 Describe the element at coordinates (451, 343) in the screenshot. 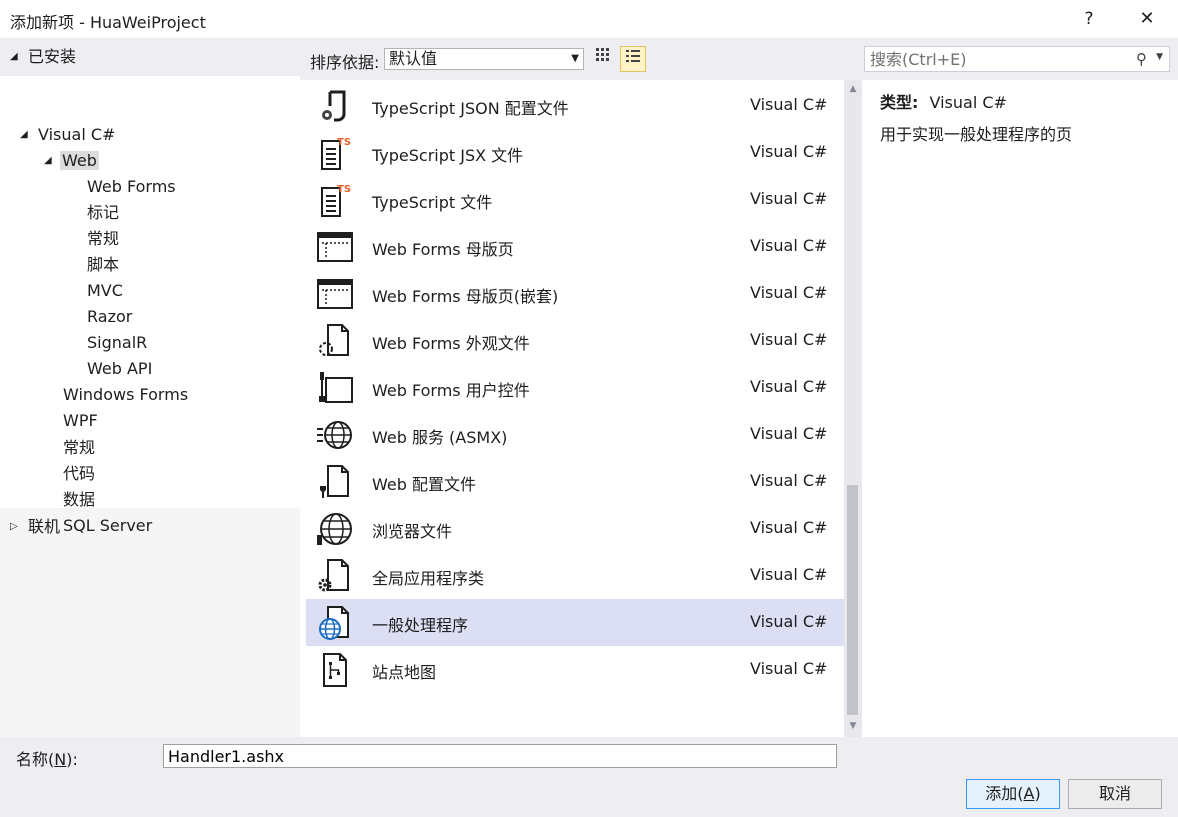

I see `item-name: Web Forms 外观文件` at that location.